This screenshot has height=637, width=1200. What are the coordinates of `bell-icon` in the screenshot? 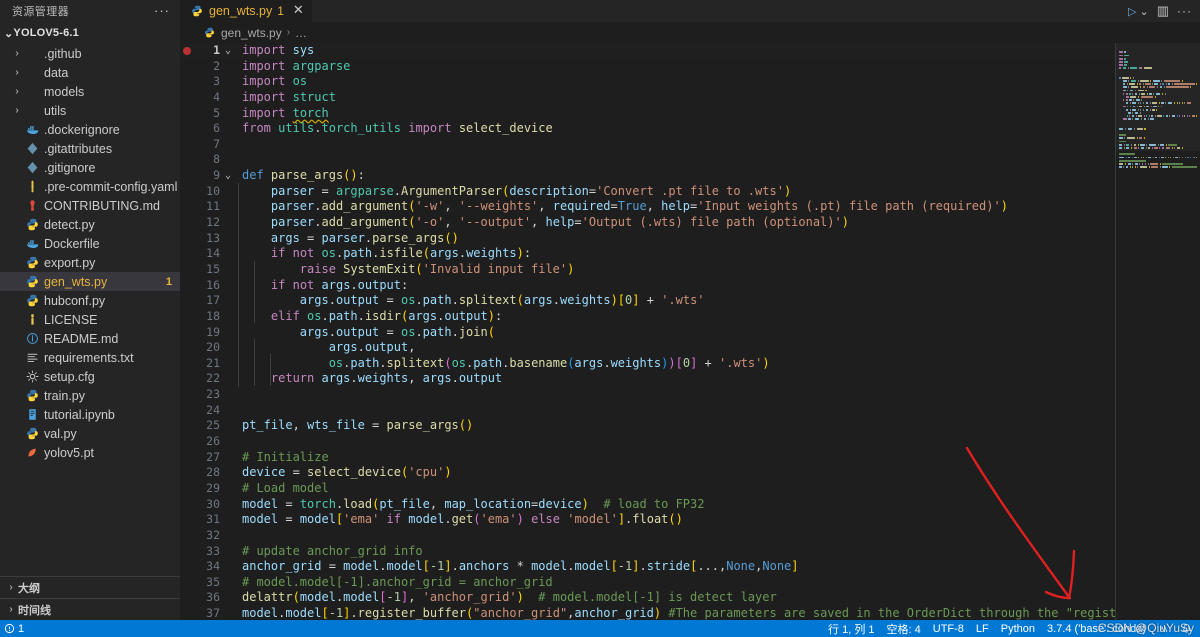 It's located at (1186, 628).